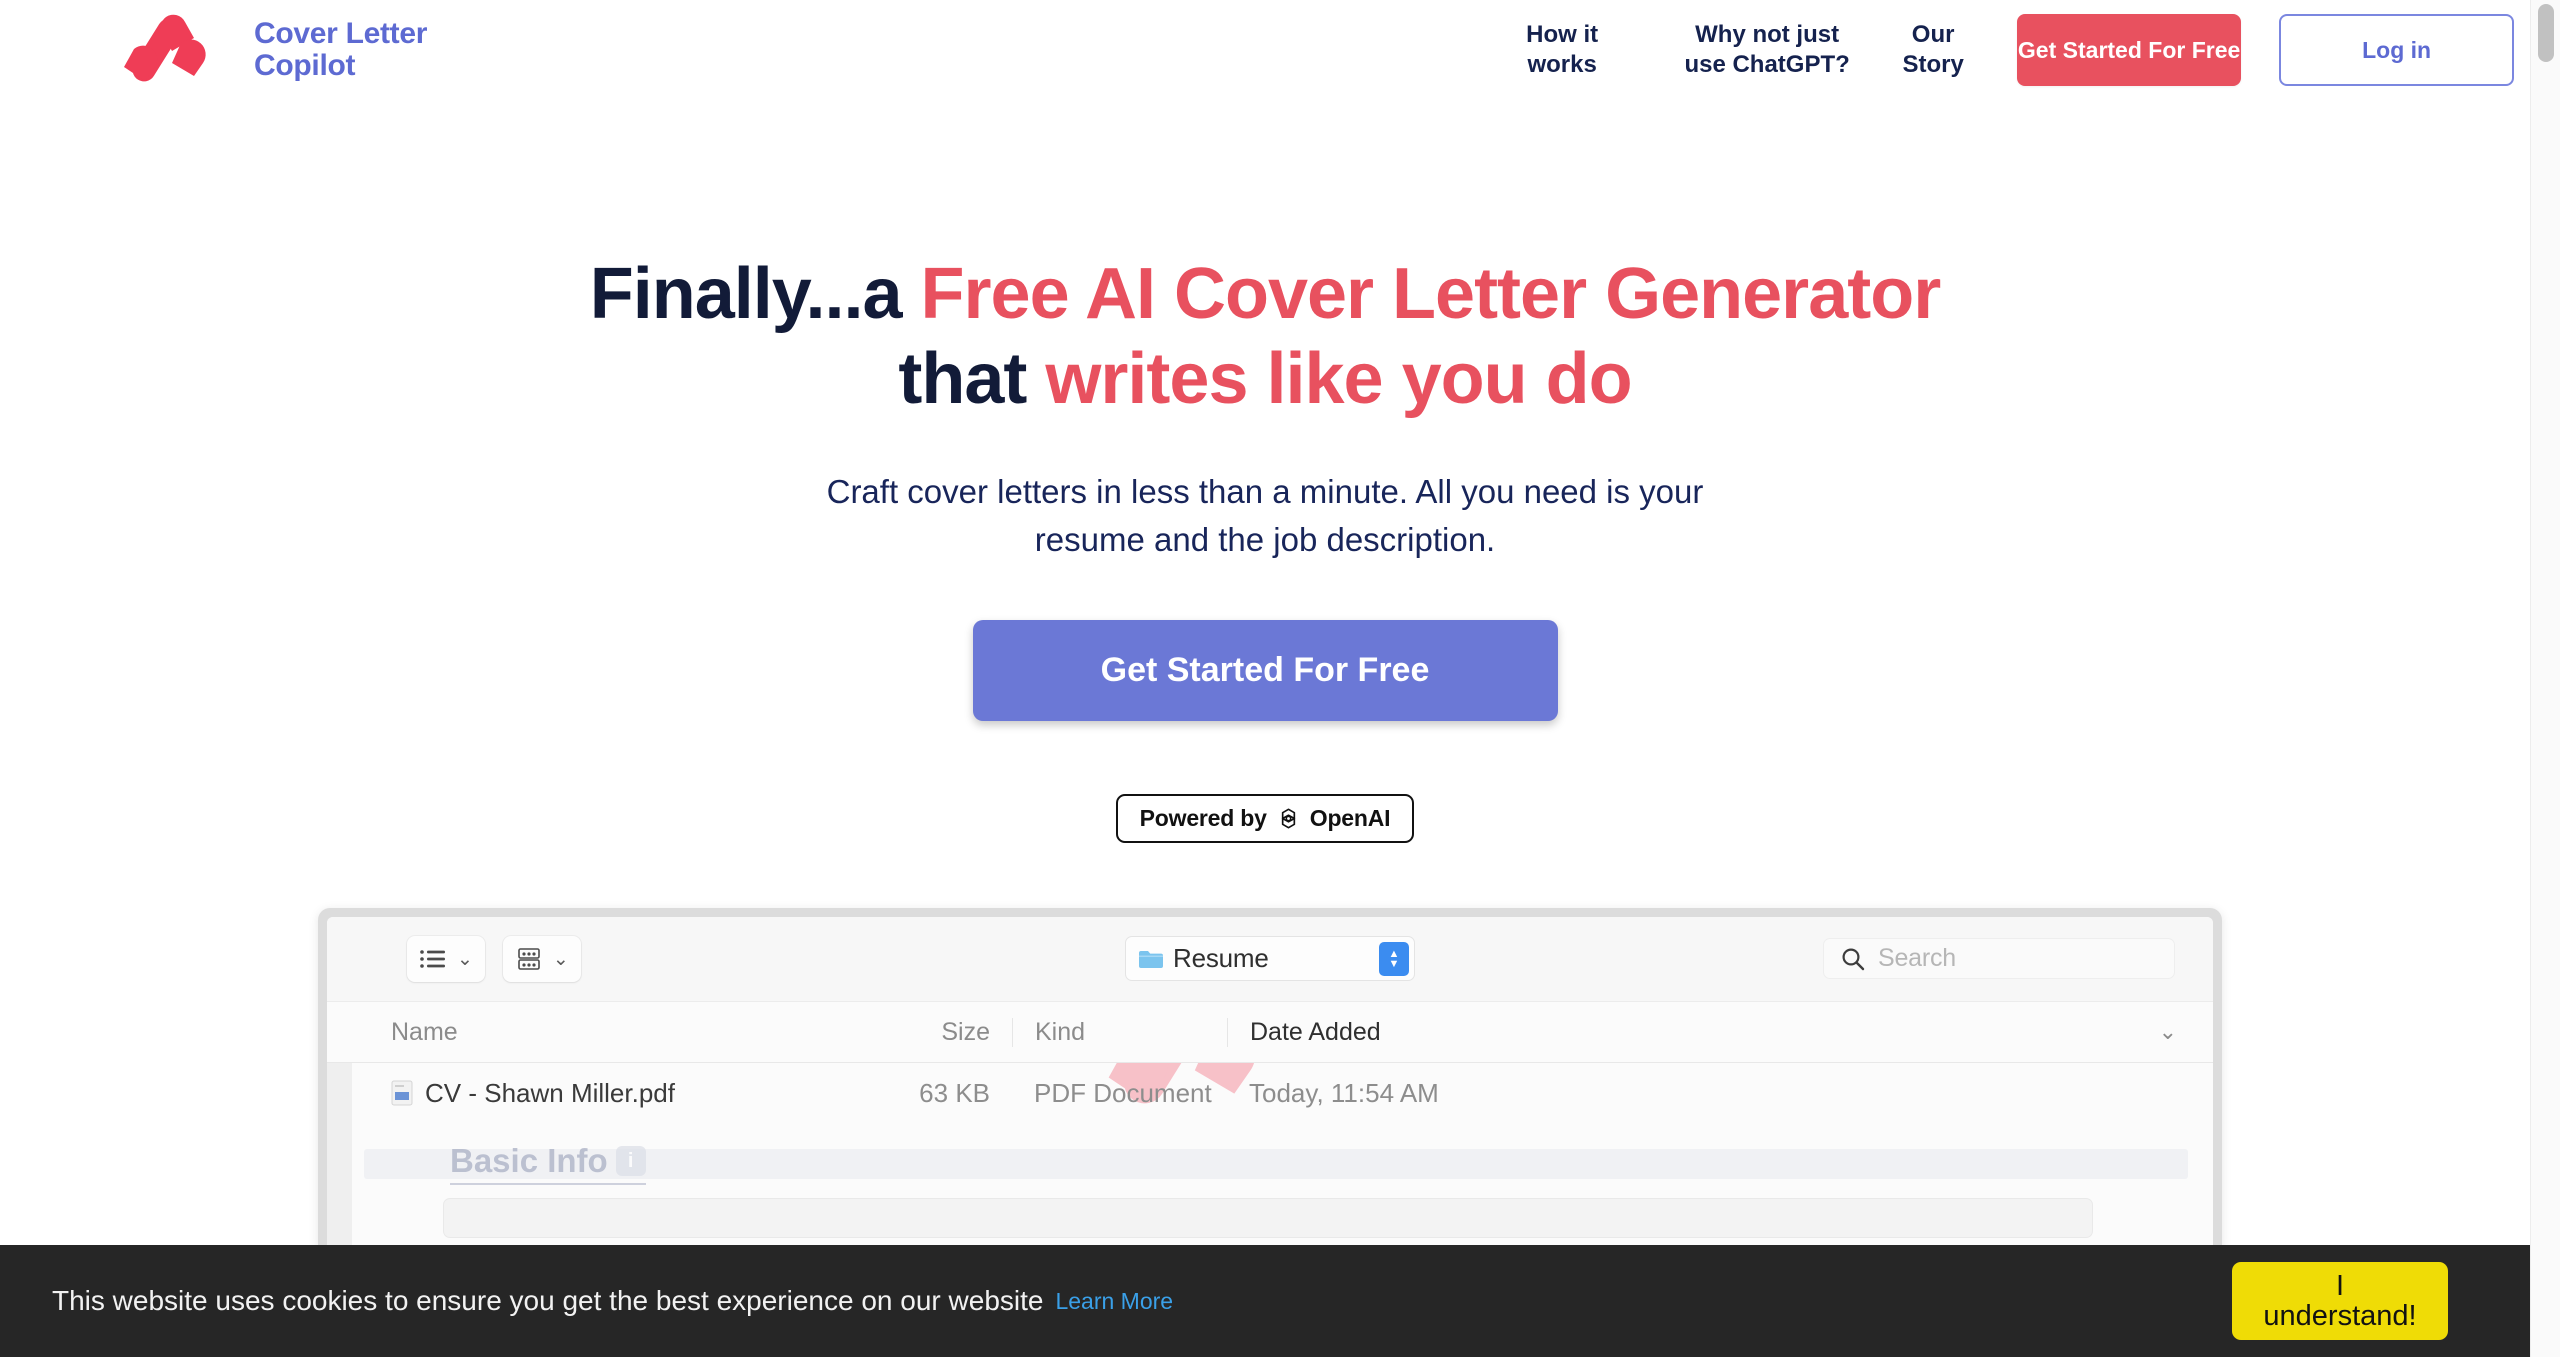  Describe the element at coordinates (1853, 958) in the screenshot. I see `search-icon` at that location.